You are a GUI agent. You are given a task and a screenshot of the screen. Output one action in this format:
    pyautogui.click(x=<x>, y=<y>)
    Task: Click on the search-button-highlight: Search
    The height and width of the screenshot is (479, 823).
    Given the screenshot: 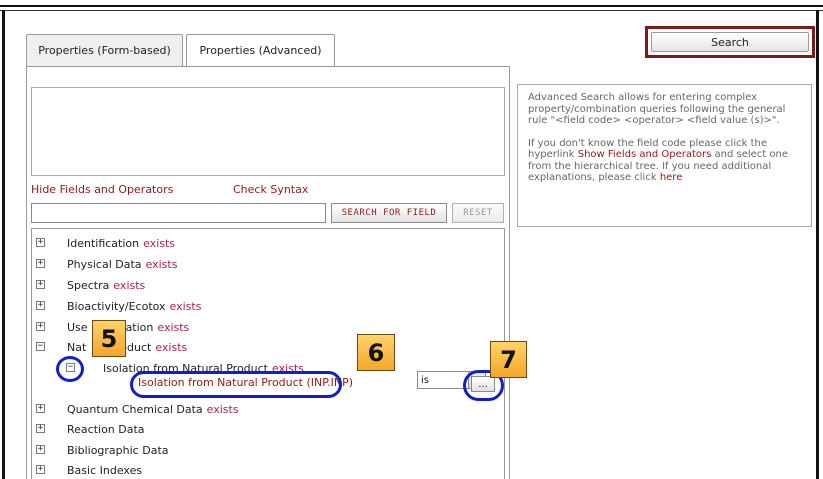 What is the action you would take?
    pyautogui.click(x=730, y=42)
    